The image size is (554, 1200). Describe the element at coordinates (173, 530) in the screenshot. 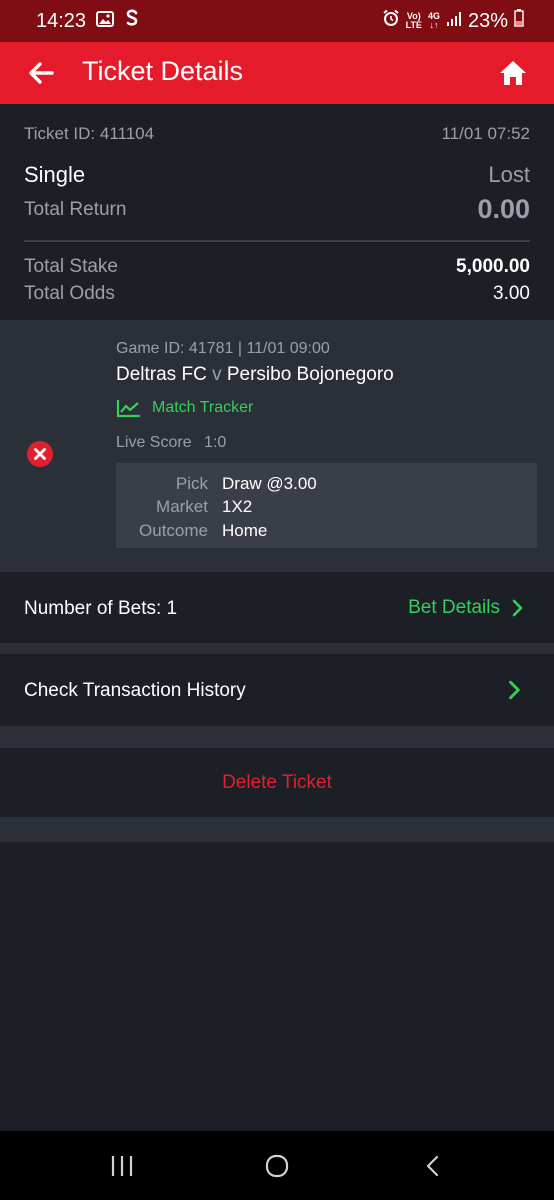

I see `outcome-label: Outcome` at that location.